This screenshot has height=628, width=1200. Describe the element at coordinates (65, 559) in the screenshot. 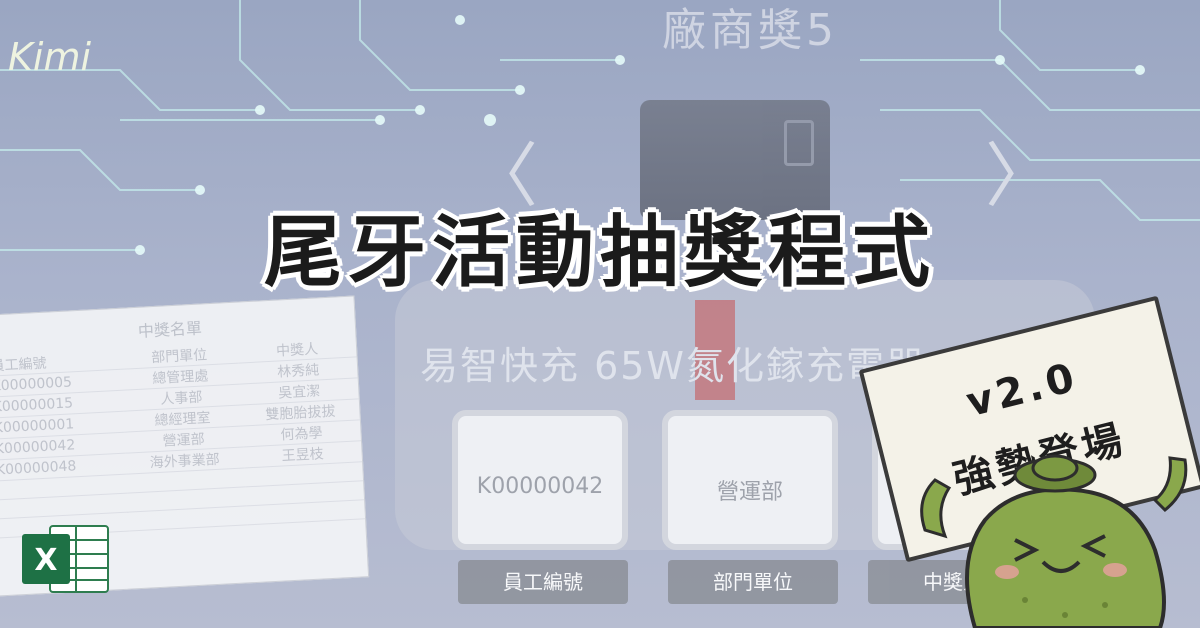

I see `excel-icon: X` at that location.